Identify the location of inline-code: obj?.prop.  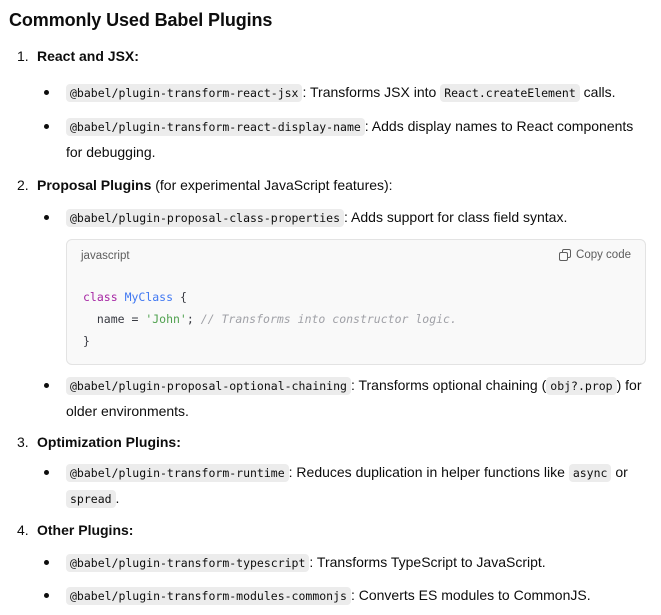
(581, 386).